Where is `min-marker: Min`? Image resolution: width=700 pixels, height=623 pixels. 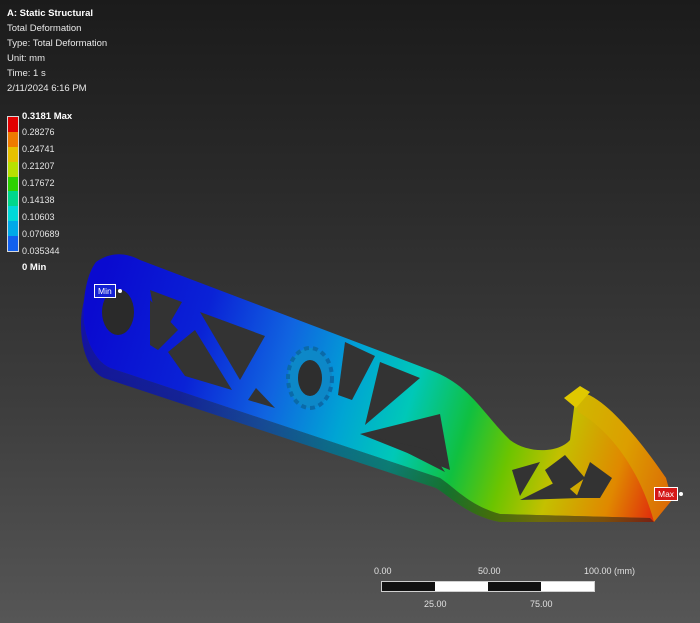
min-marker: Min is located at coordinates (105, 291).